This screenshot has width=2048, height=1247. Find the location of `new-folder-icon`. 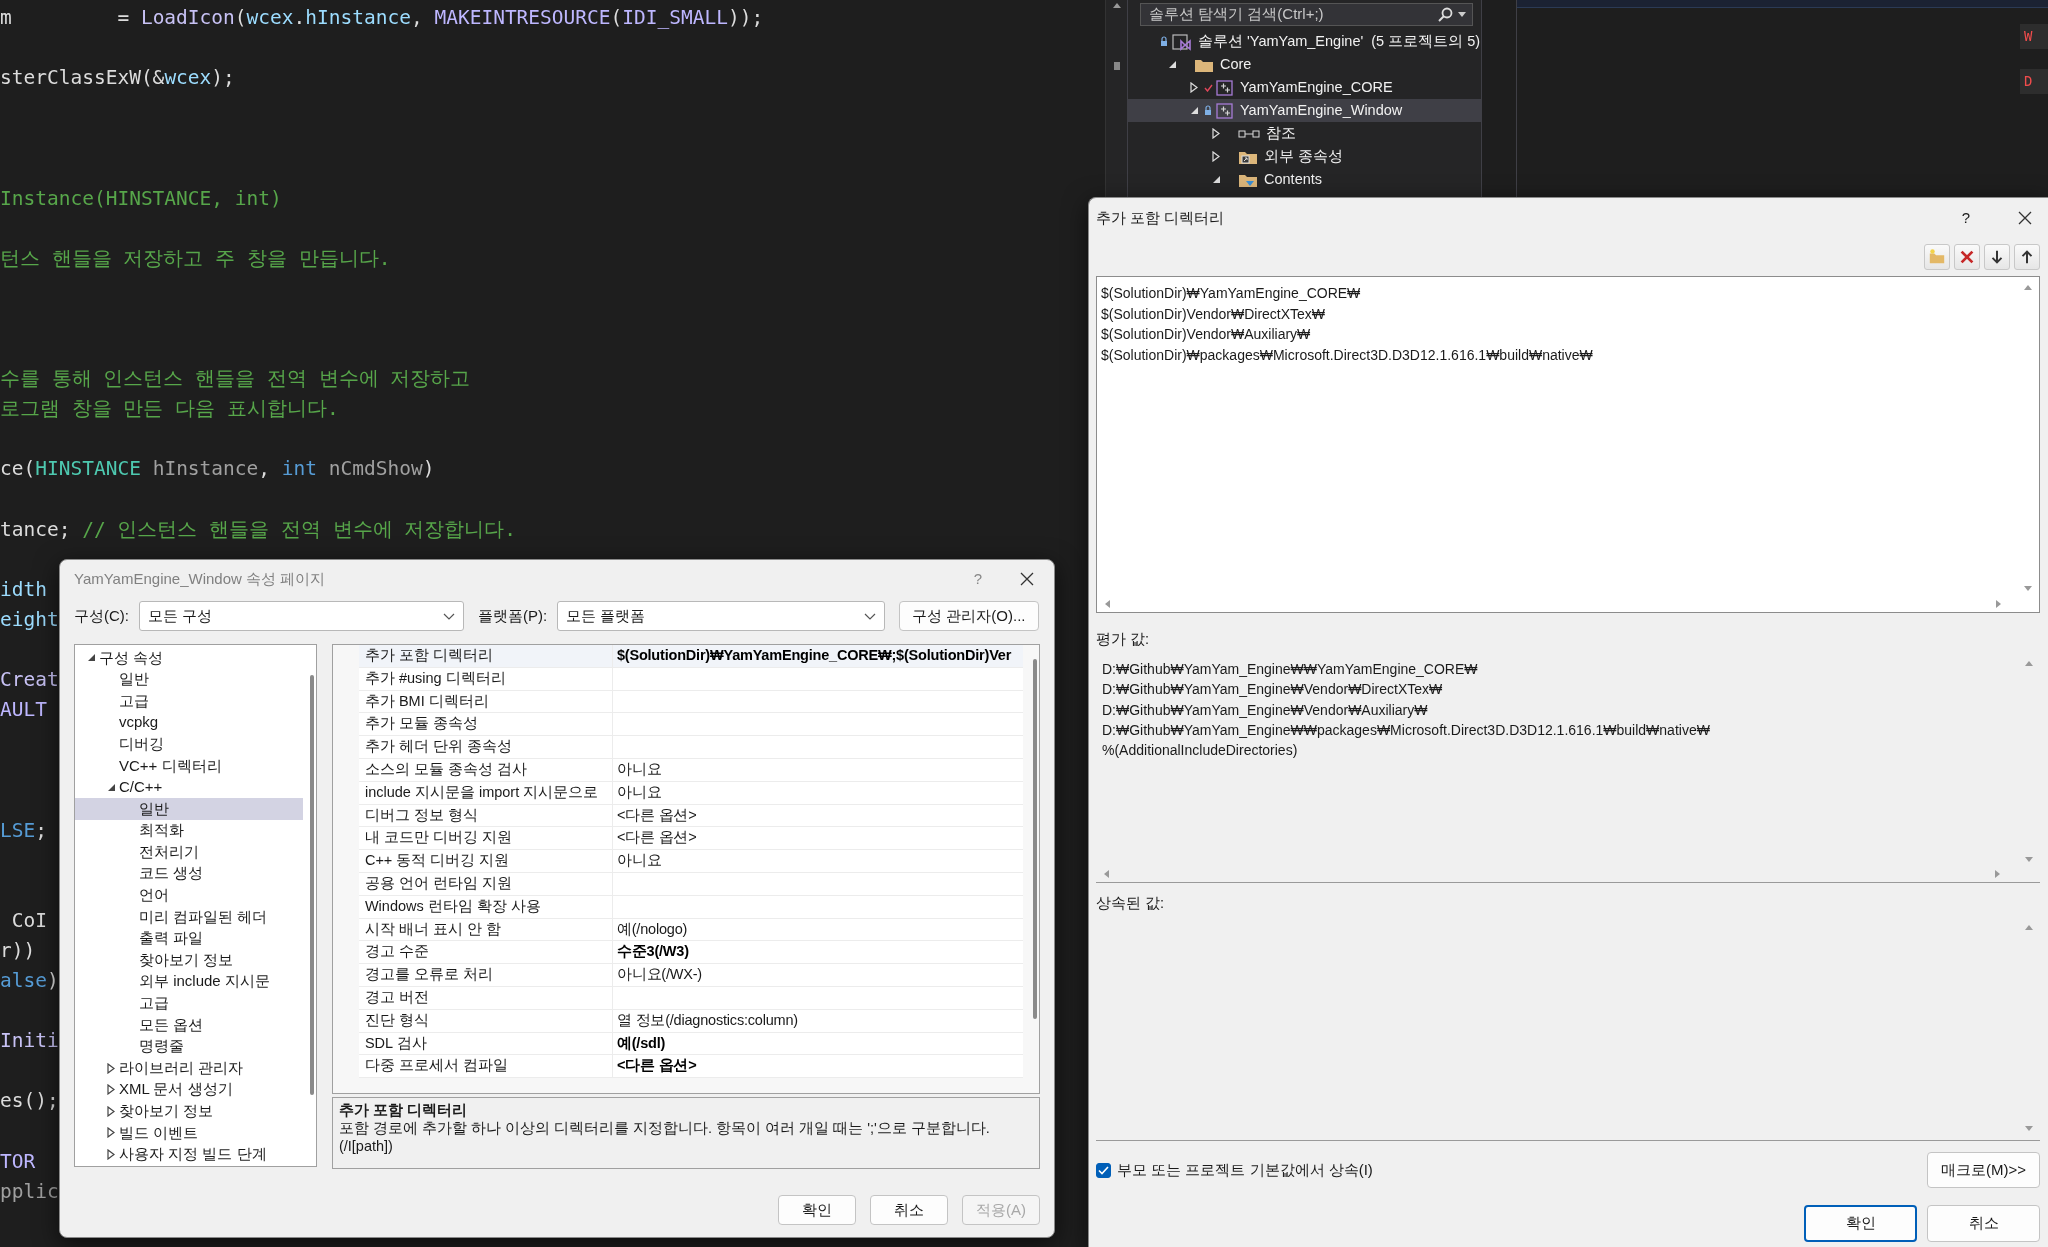

new-folder-icon is located at coordinates (1937, 257).